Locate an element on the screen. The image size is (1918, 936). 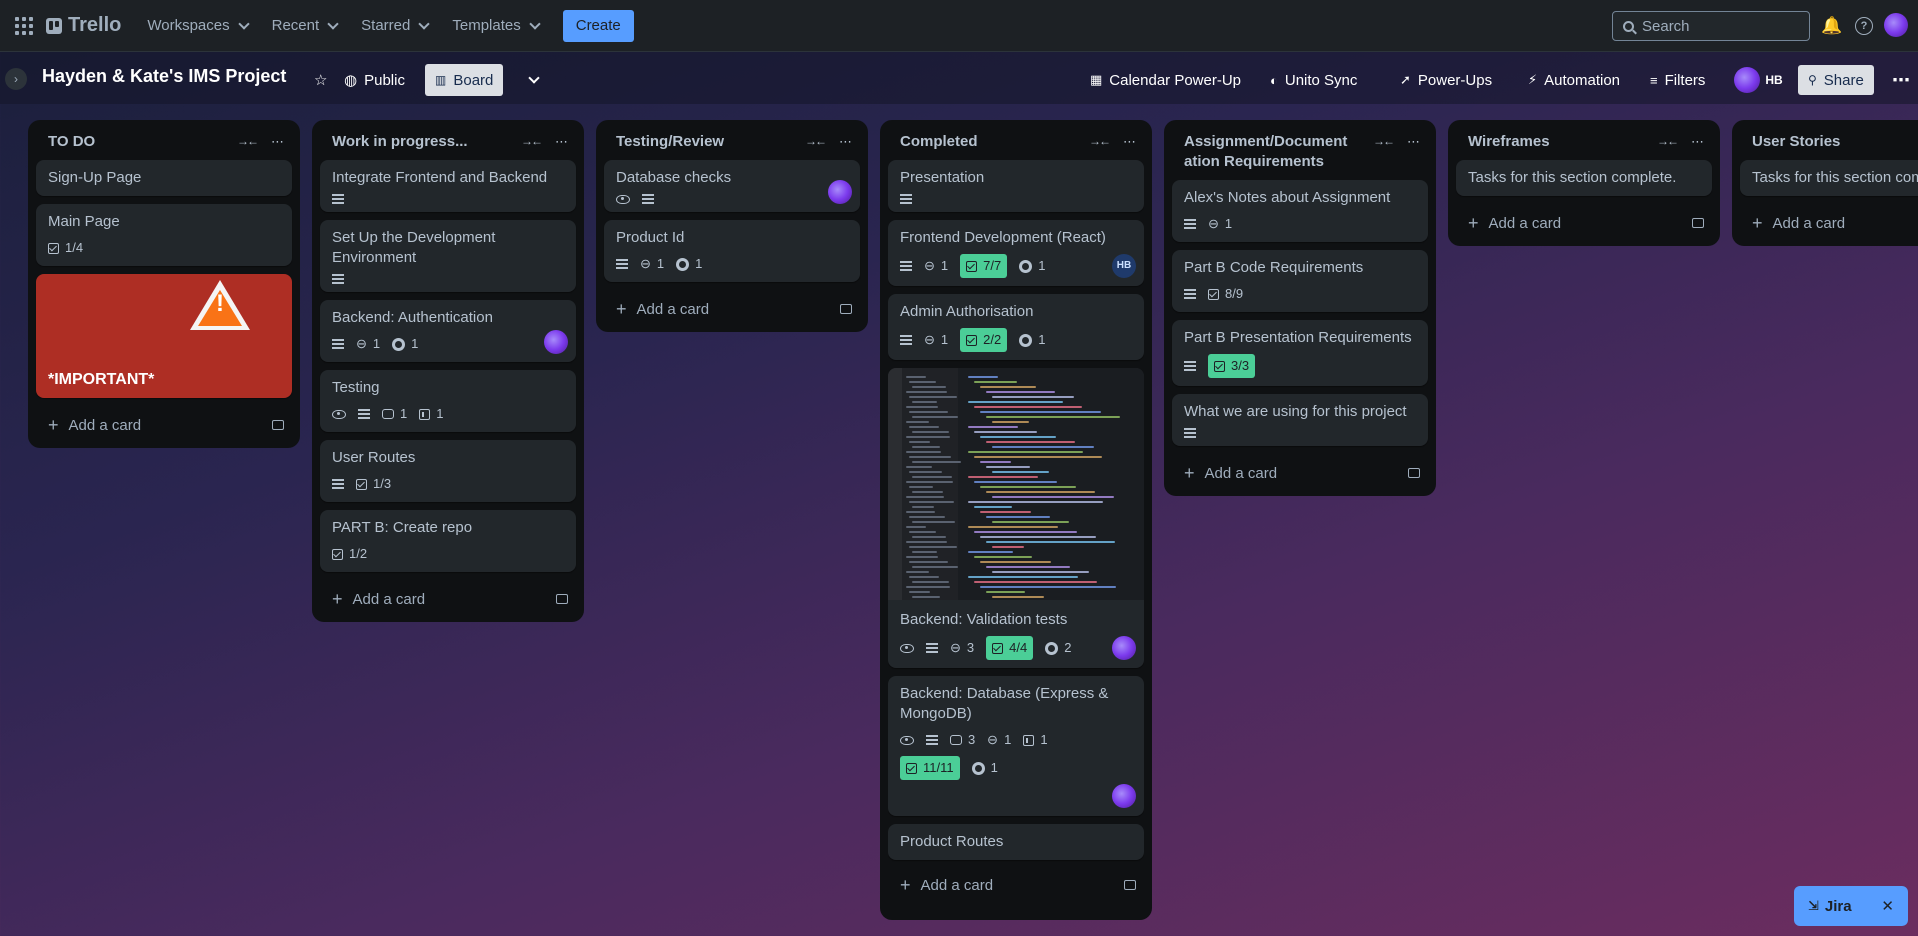
card: Admin Authorisation ⊘ 1 2/2 1 is located at coordinates (1016, 327).